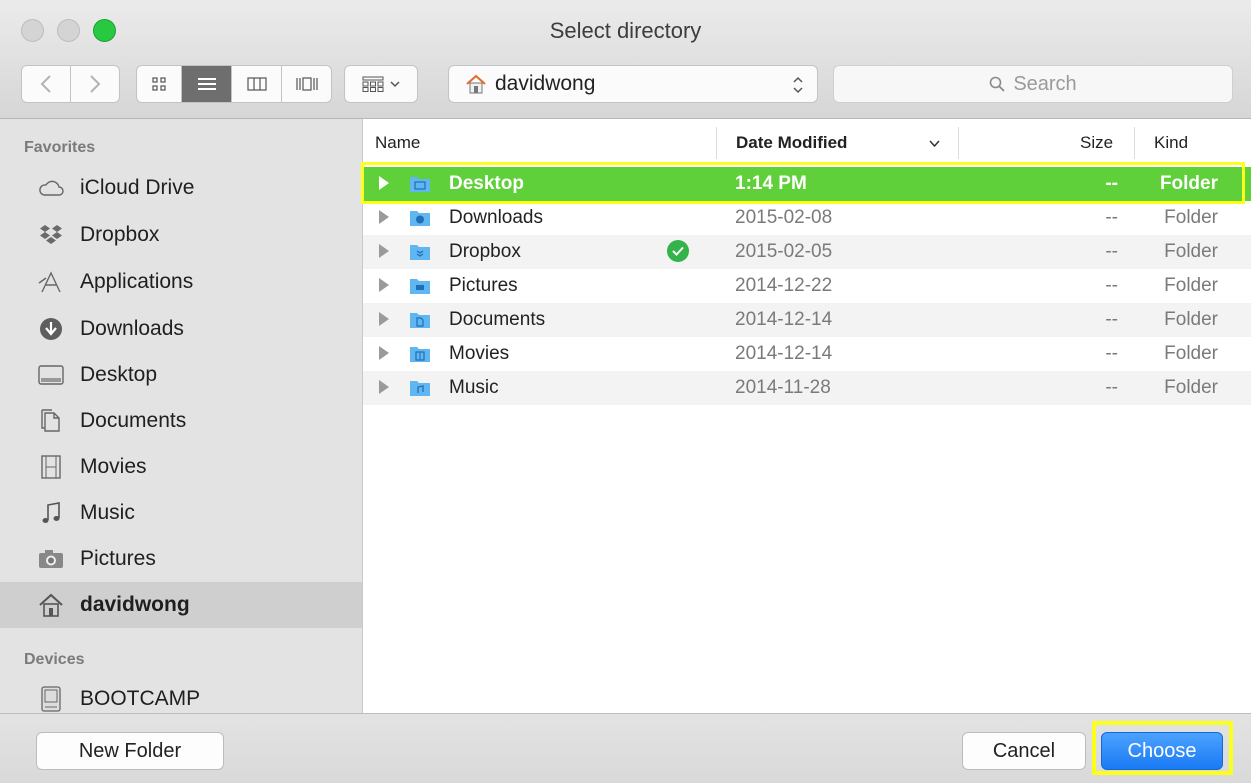  I want to click on table-row: Documents 2014-12-14 -- Folder, so click(807, 320).